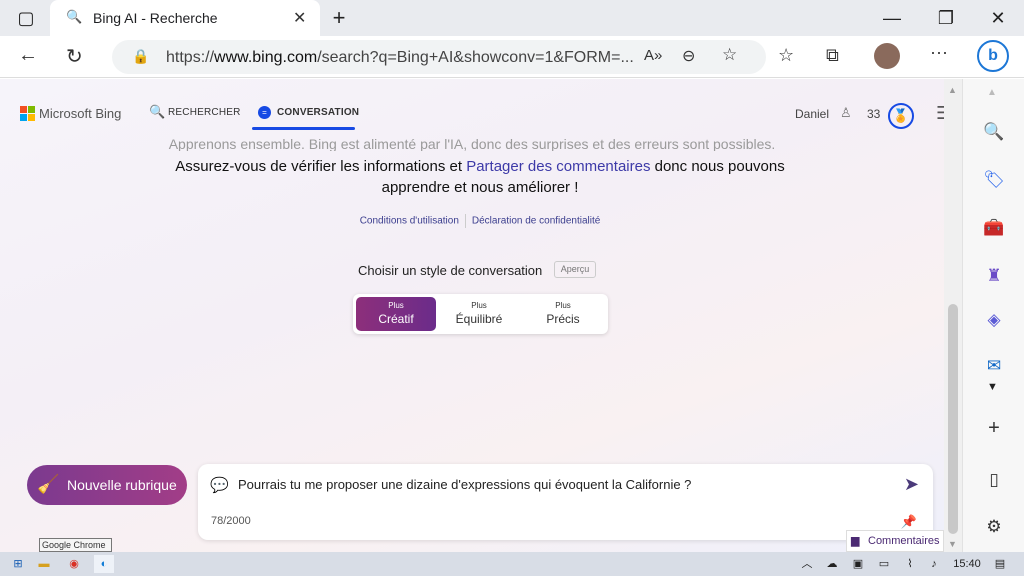  What do you see at coordinates (858, 564) in the screenshot?
I see `security-icon: ▣` at bounding box center [858, 564].